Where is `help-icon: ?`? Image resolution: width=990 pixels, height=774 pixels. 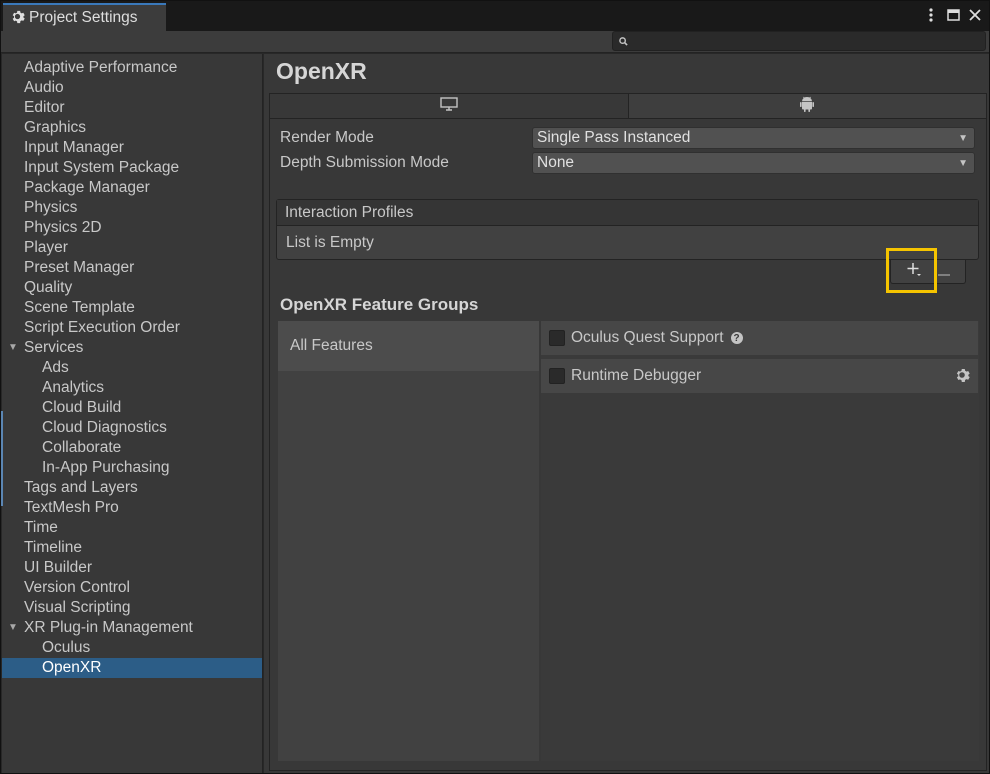 help-icon: ? is located at coordinates (736, 338).